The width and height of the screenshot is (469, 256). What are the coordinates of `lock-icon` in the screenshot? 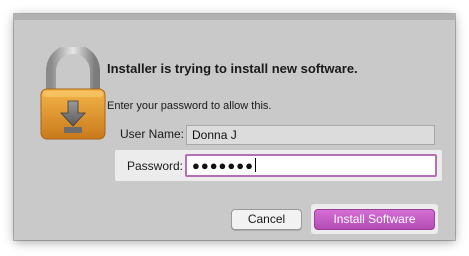 It's located at (73, 93).